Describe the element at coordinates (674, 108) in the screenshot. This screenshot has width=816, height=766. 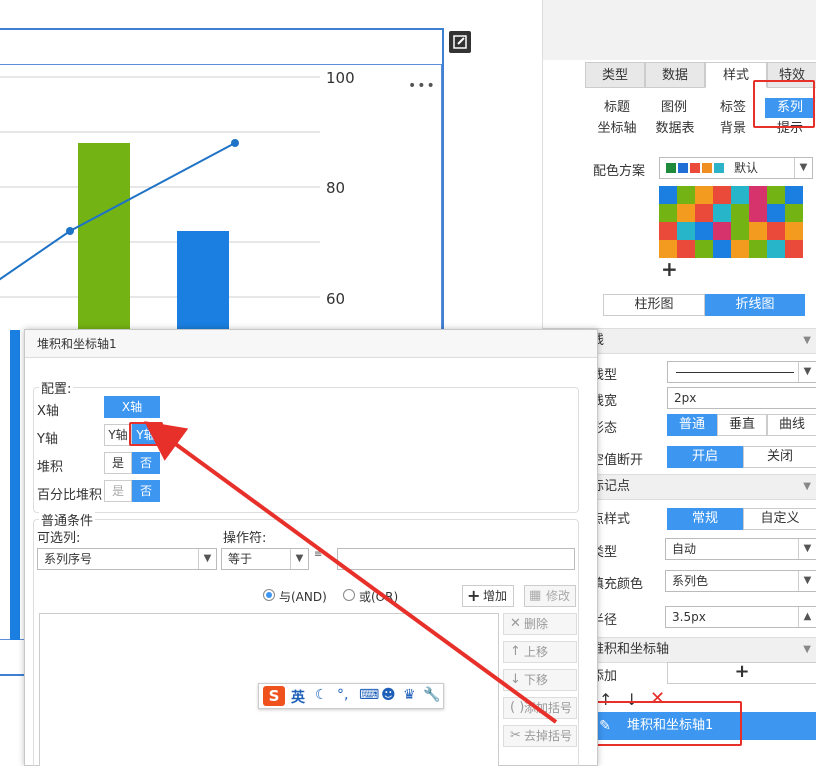
I see `subtab-legend: 图例` at that location.